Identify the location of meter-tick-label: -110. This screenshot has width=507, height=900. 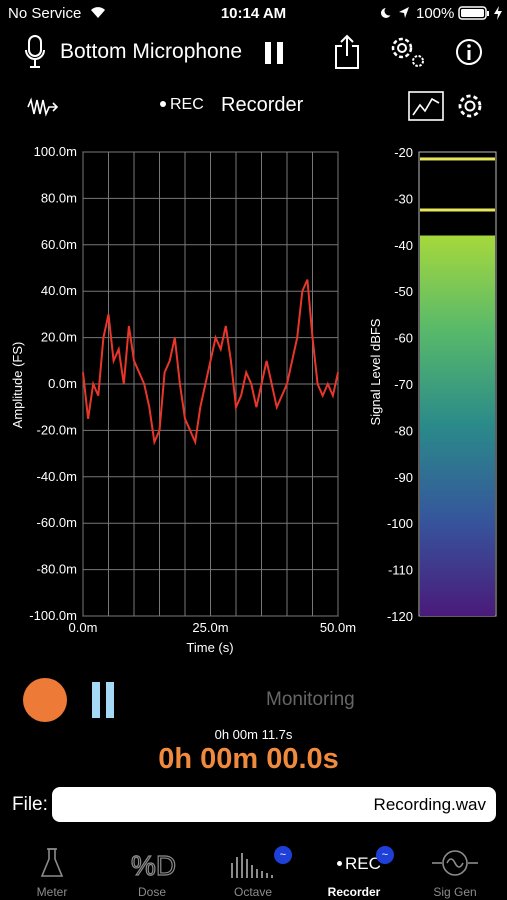
(400, 570).